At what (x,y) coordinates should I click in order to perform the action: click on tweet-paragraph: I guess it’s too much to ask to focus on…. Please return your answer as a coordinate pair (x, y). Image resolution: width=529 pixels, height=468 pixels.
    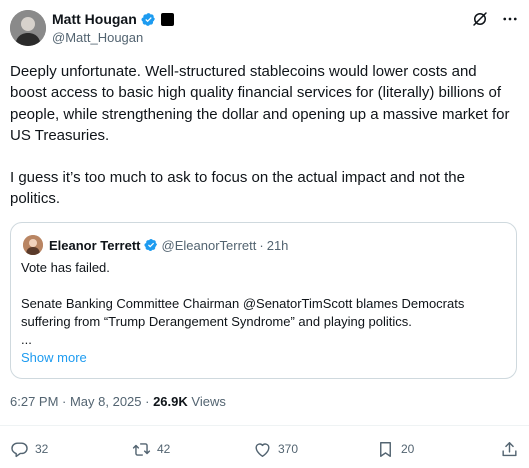
    Looking at the image, I should click on (237, 188).